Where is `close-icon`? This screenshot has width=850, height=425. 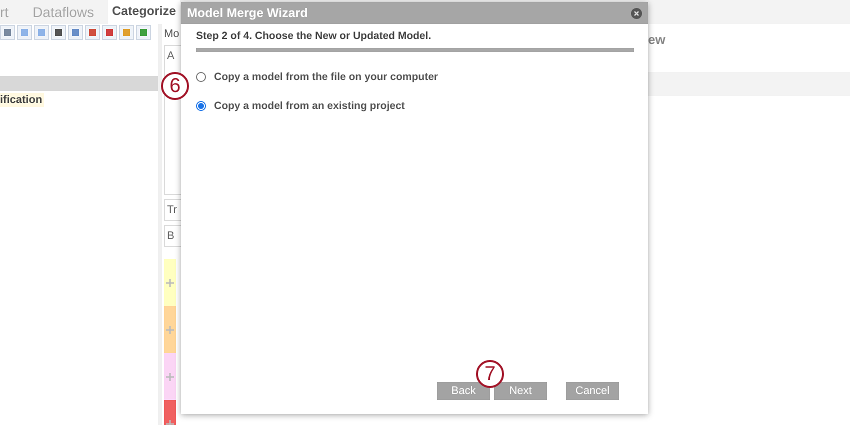
close-icon is located at coordinates (636, 13).